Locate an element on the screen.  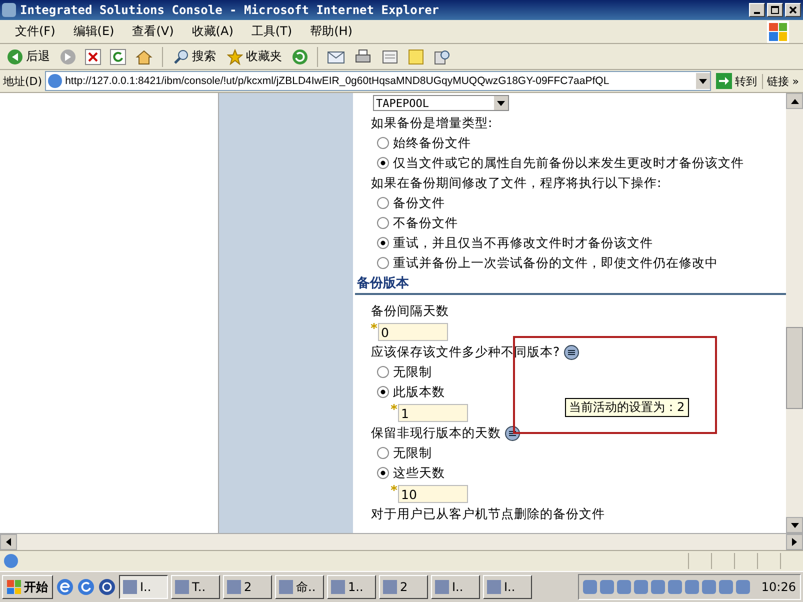
option-label: 此版本数 is located at coordinates (419, 392).